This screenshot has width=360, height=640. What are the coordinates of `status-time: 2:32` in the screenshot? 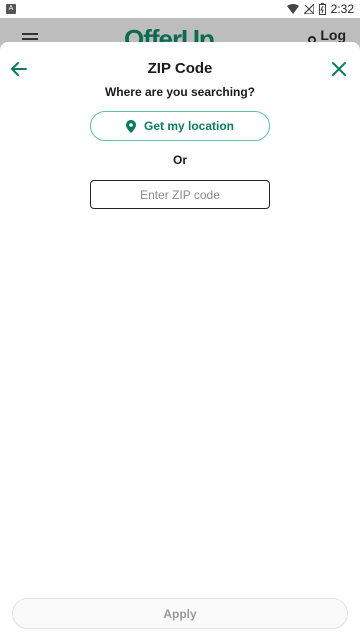 It's located at (342, 9).